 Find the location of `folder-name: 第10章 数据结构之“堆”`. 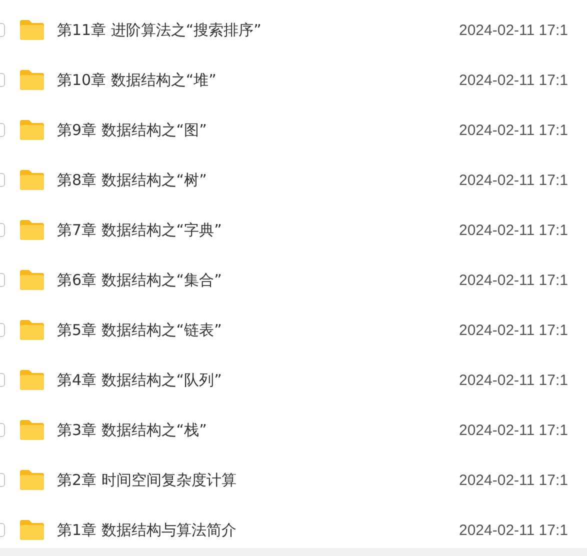

folder-name: 第10章 数据结构之“堆” is located at coordinates (257, 80).